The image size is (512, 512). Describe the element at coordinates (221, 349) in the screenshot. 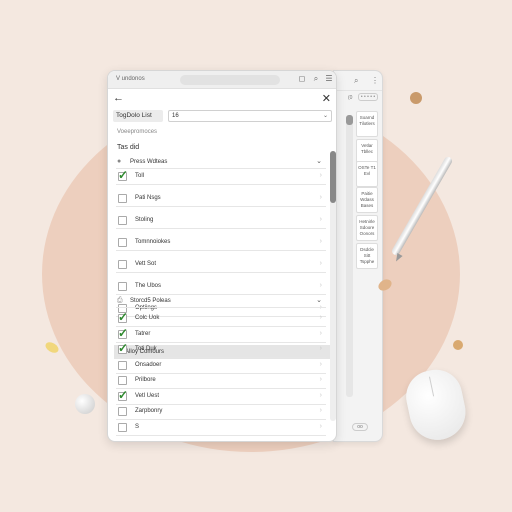

I see `todo-item: ✓ Toti Duk ›` at that location.